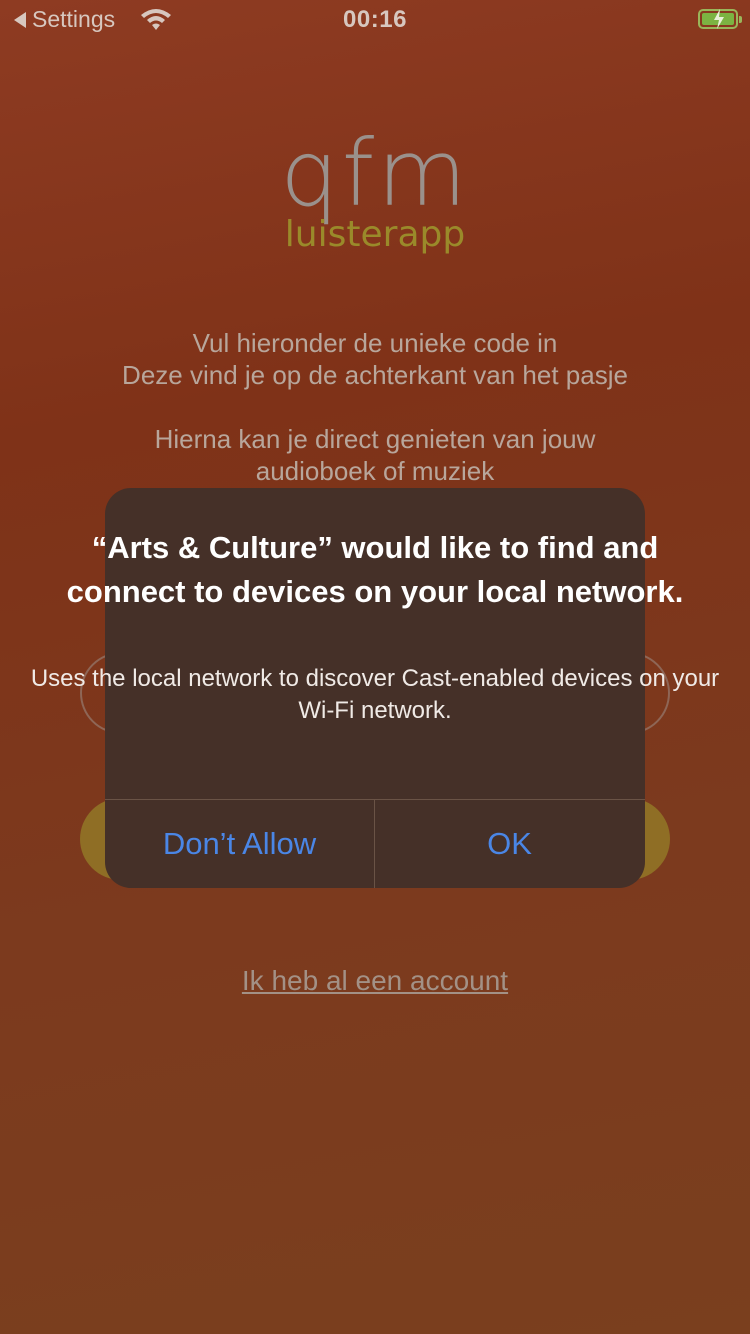  Describe the element at coordinates (509, 844) in the screenshot. I see `ok-button: OK` at that location.